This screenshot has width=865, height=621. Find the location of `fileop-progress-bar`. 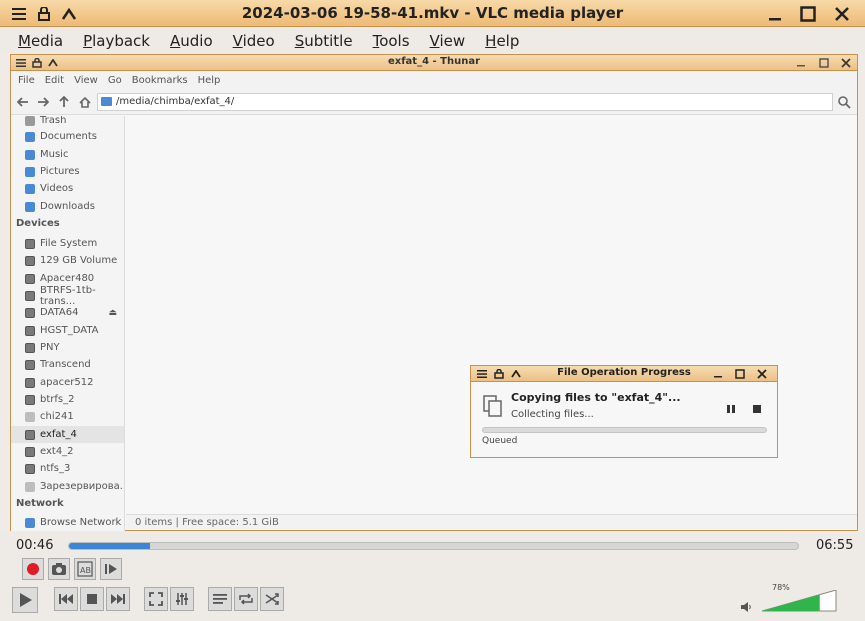

fileop-progress-bar is located at coordinates (624, 430).